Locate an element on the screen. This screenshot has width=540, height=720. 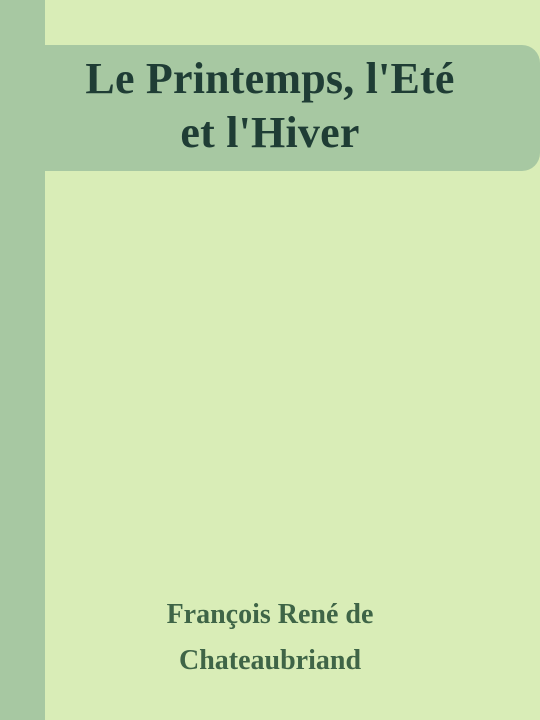
book-title-line-2: et l'Hiver is located at coordinates (270, 132).